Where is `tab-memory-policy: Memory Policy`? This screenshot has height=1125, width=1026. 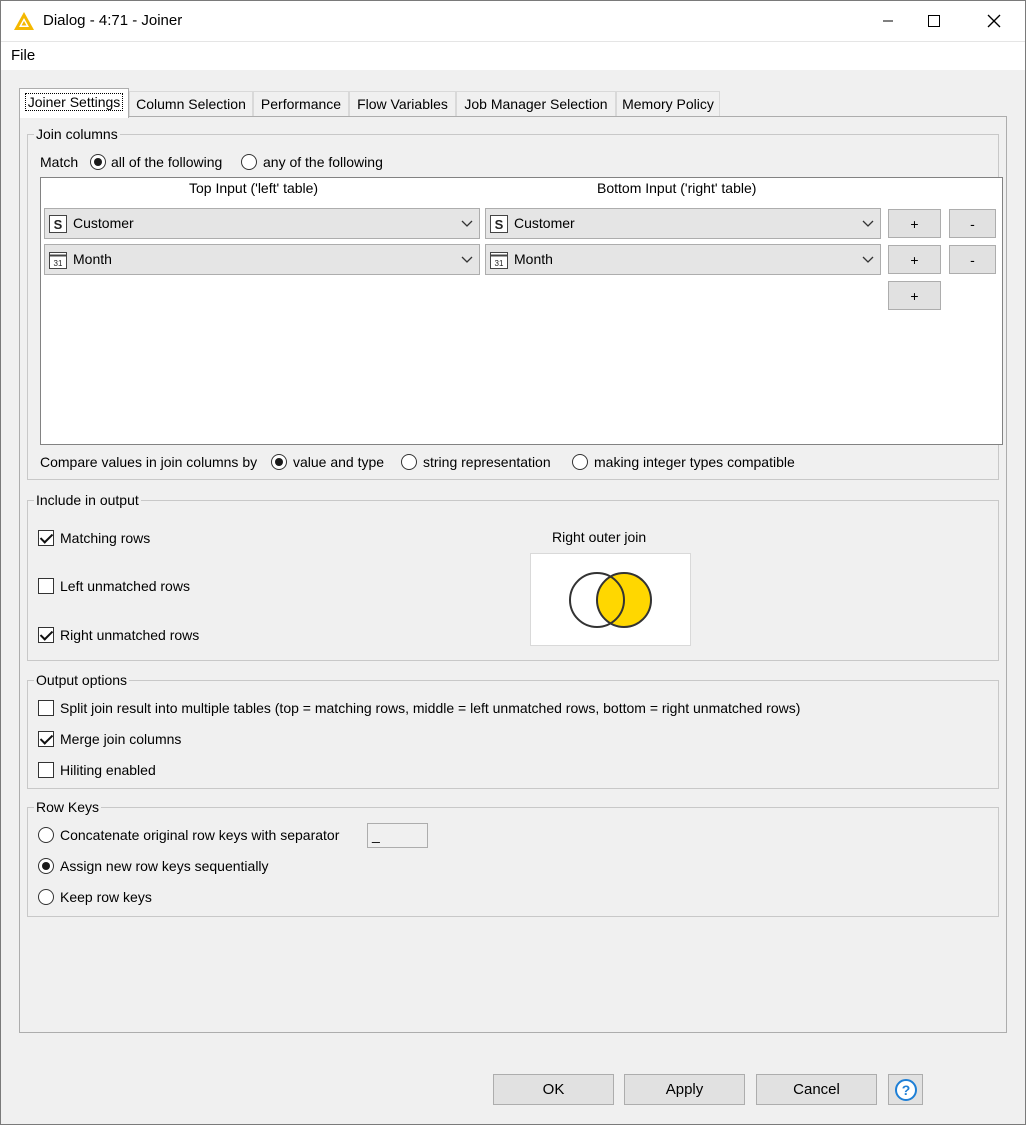 tab-memory-policy: Memory Policy is located at coordinates (668, 104).